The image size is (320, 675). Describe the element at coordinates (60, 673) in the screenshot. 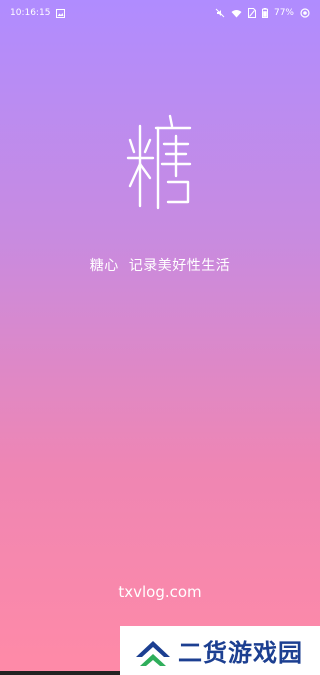

I see `bottom-indicator` at that location.